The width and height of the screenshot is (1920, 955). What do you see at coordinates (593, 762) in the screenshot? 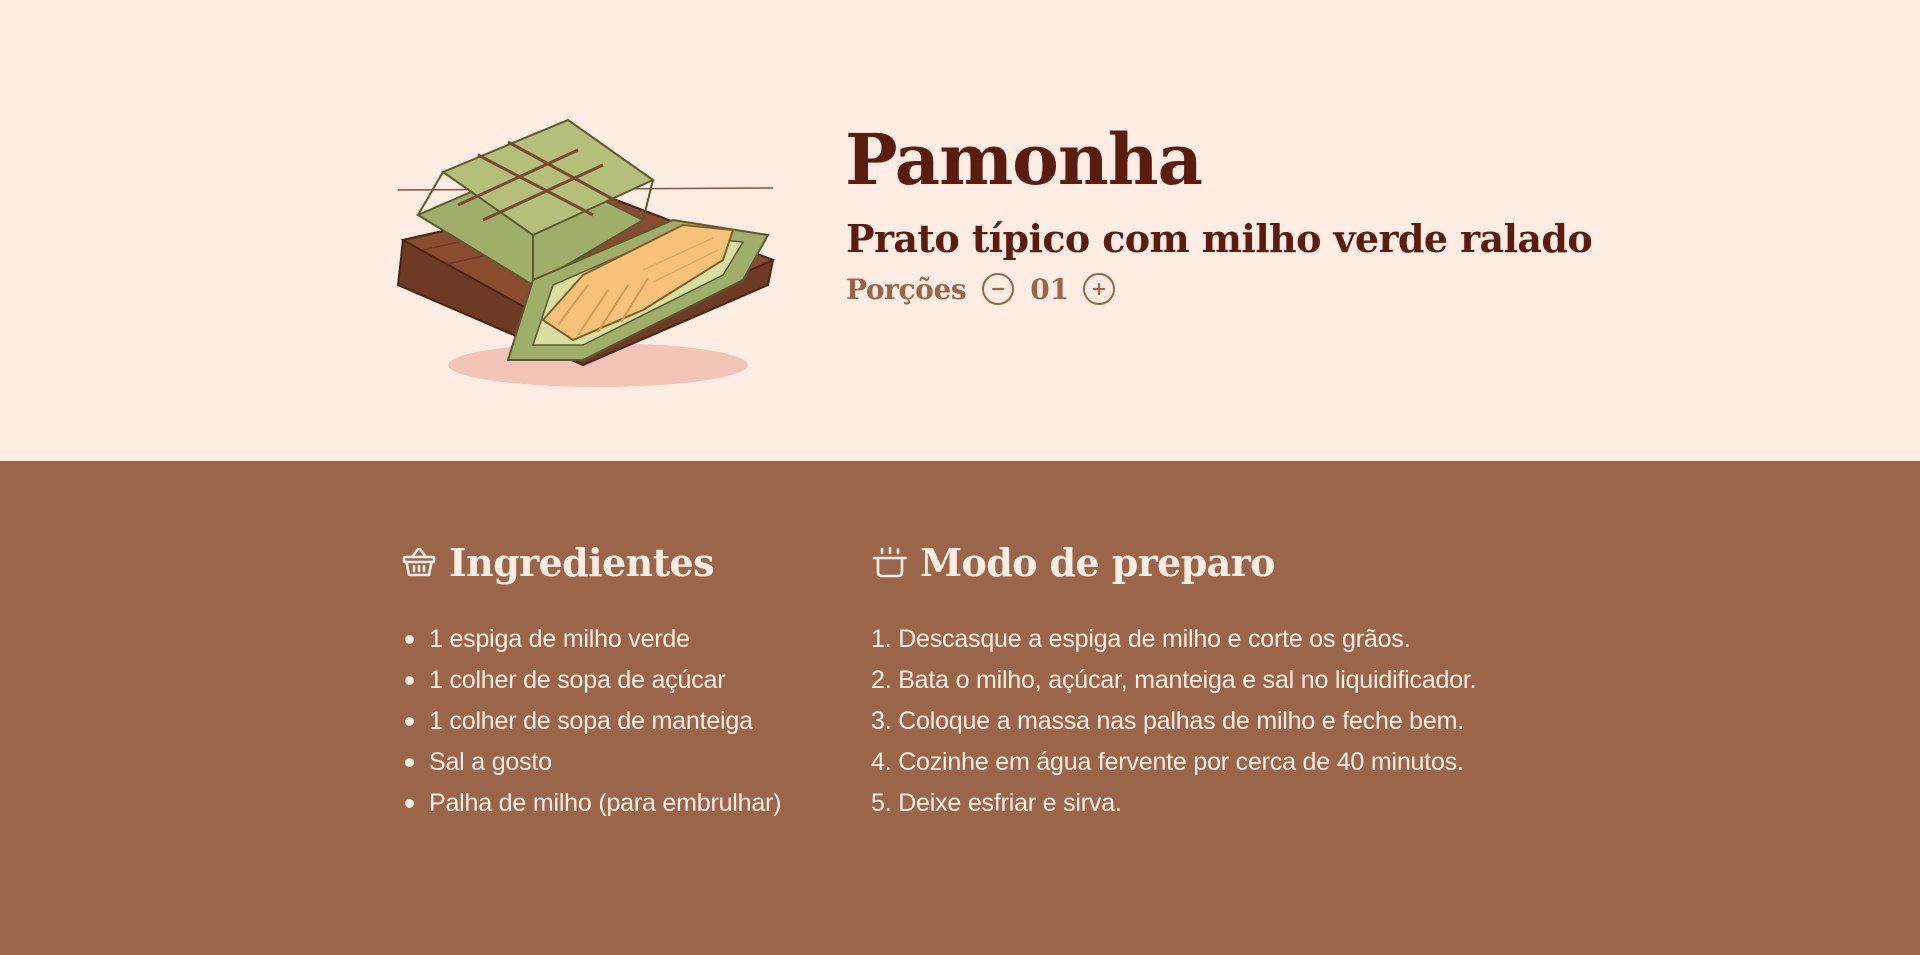
I see `list-item: Sal a gosto` at bounding box center [593, 762].